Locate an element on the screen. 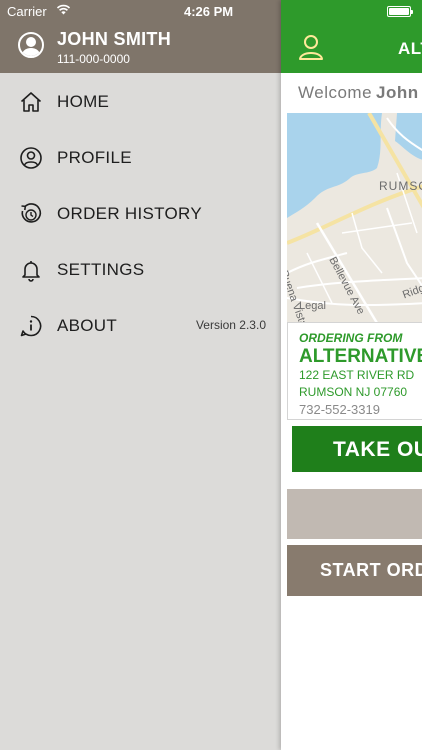  store-name: ALTERNATIVE is located at coordinates (360, 356).